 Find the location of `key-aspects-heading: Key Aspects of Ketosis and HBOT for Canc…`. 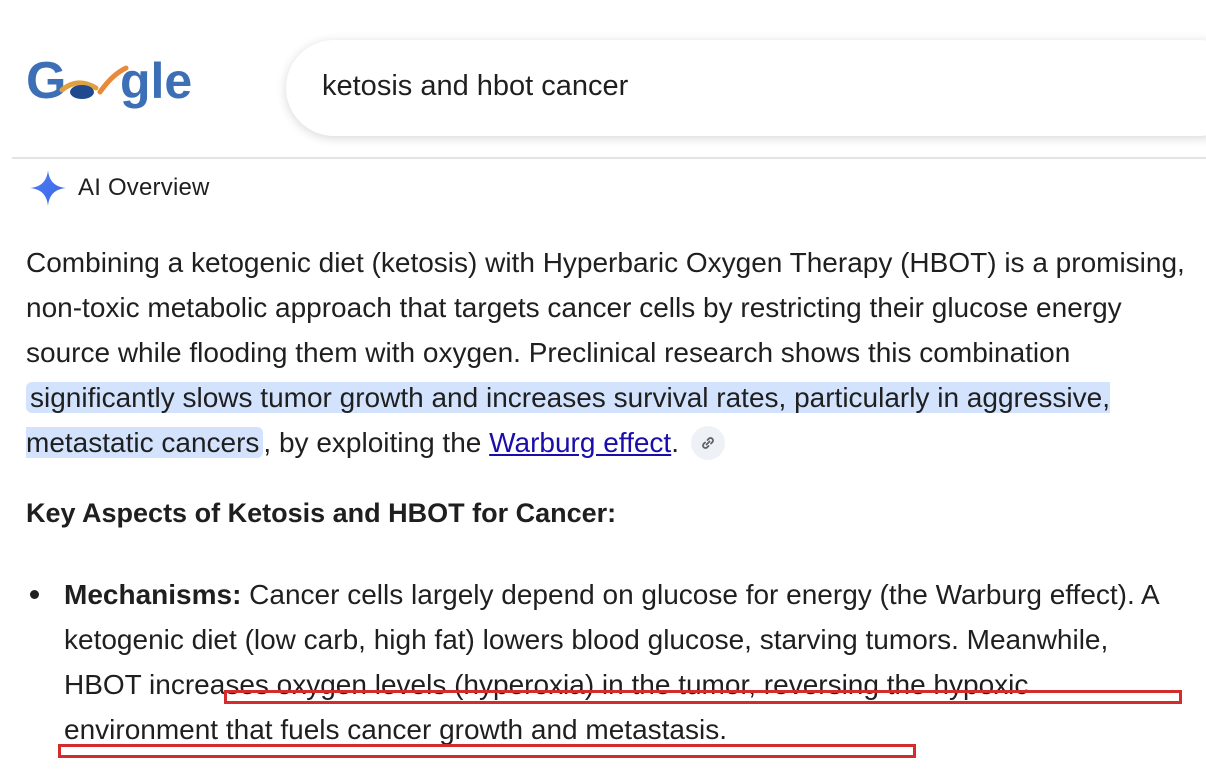

key-aspects-heading: Key Aspects of Ketosis and HBOT for Canc… is located at coordinates (321, 513).